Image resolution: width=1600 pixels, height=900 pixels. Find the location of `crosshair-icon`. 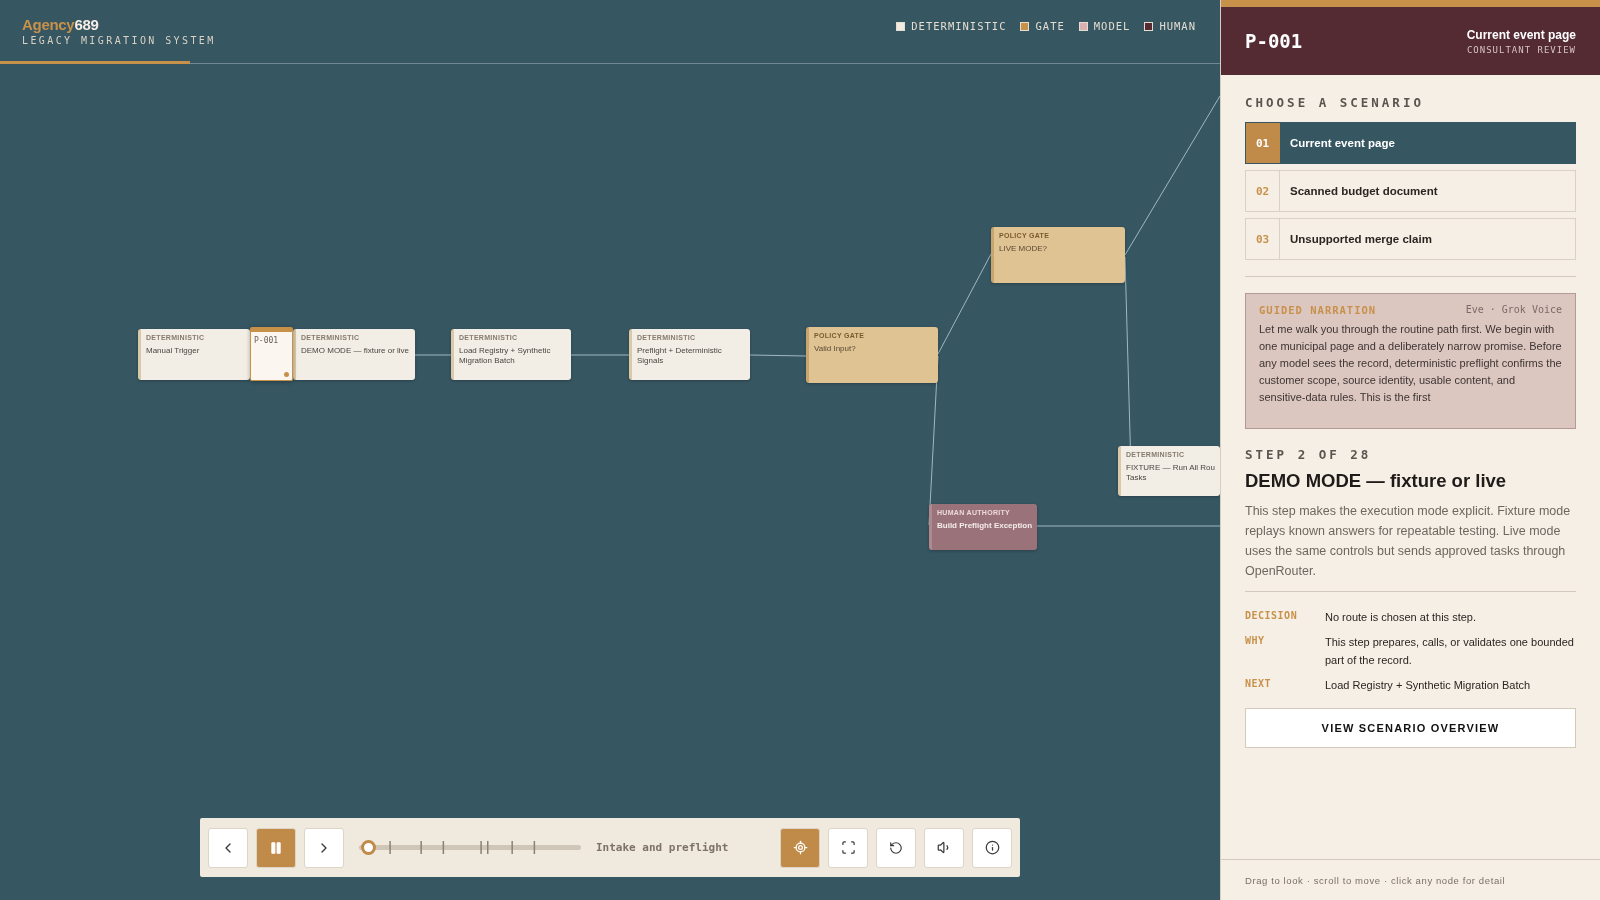

crosshair-icon is located at coordinates (800, 847).